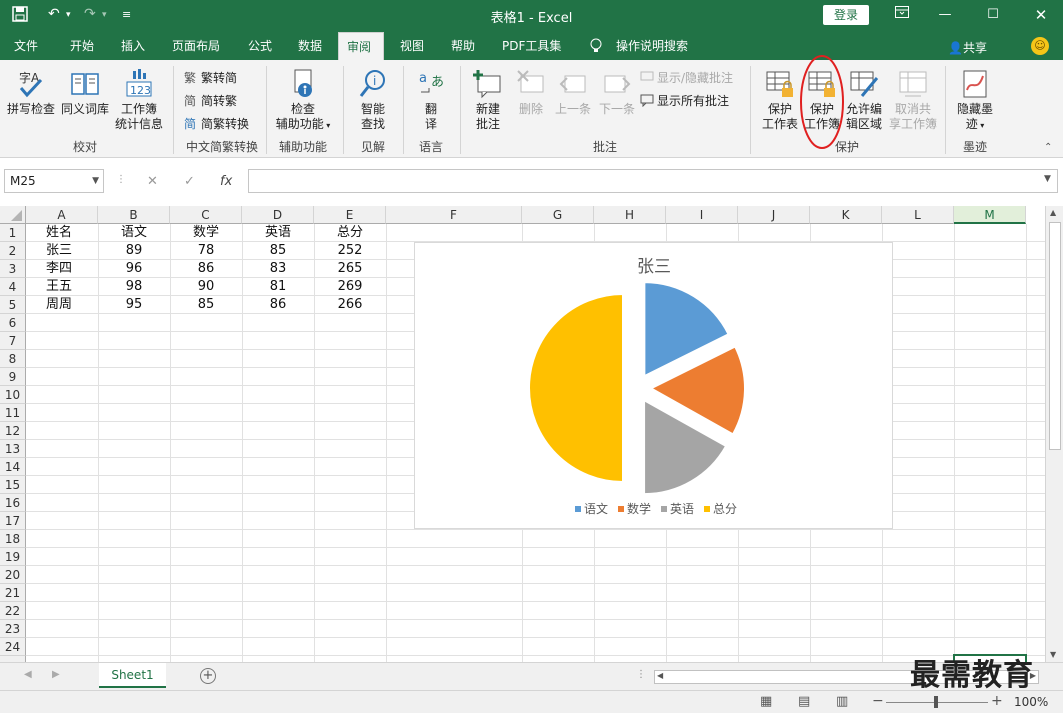  I want to click on previous-comment-button: 上一条, so click(573, 92).